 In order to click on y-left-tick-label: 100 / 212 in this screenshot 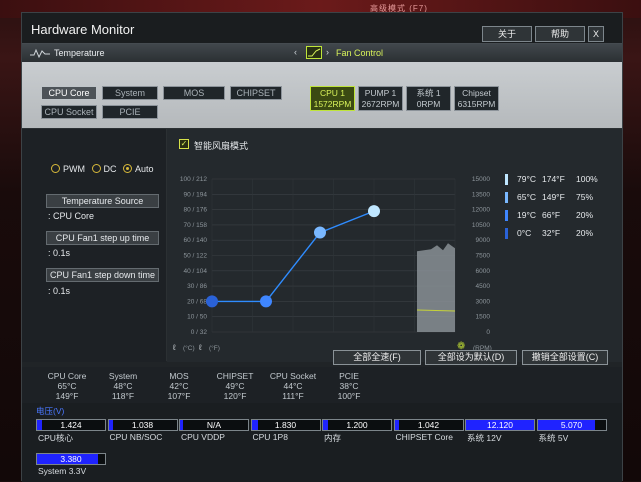, I will do `click(193, 179)`.